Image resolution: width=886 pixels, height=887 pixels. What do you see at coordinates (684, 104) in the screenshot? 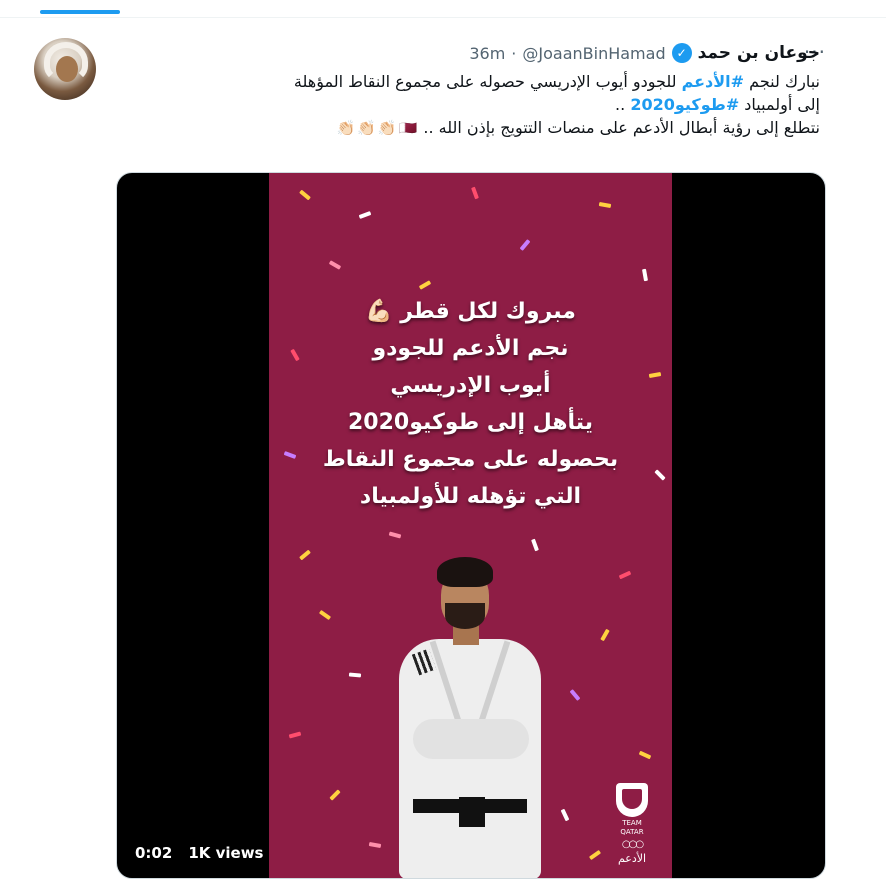
I see `hashtag-link: #طوكيو2020` at bounding box center [684, 104].